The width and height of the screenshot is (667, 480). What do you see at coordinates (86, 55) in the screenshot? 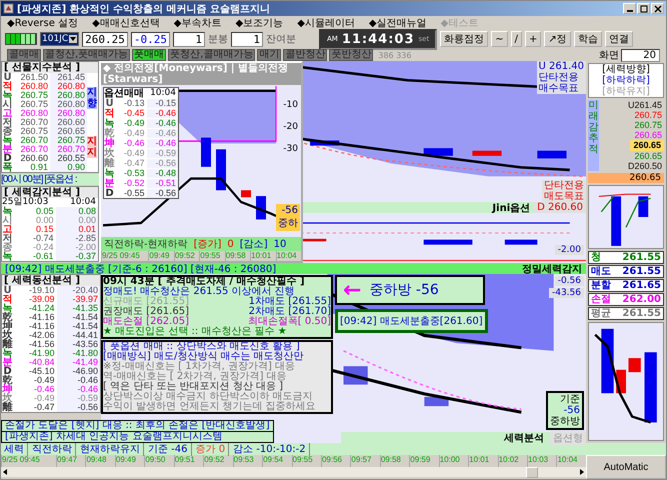
I see `signal-tag: 콜청산,풋매매가능` at bounding box center [86, 55].